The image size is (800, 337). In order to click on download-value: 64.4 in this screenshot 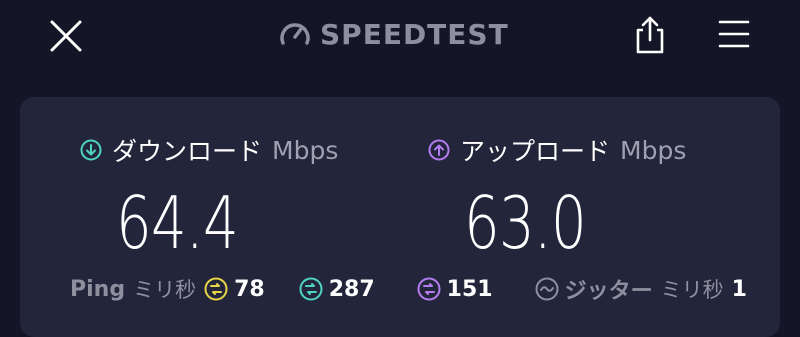, I will do `click(177, 223)`.